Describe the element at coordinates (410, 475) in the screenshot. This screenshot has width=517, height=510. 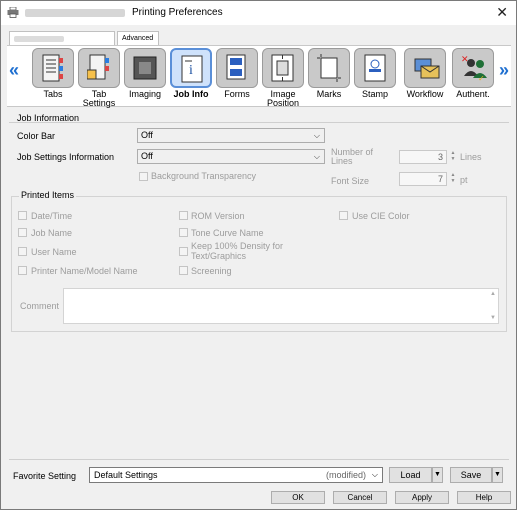
I see `load-button: Load` at that location.